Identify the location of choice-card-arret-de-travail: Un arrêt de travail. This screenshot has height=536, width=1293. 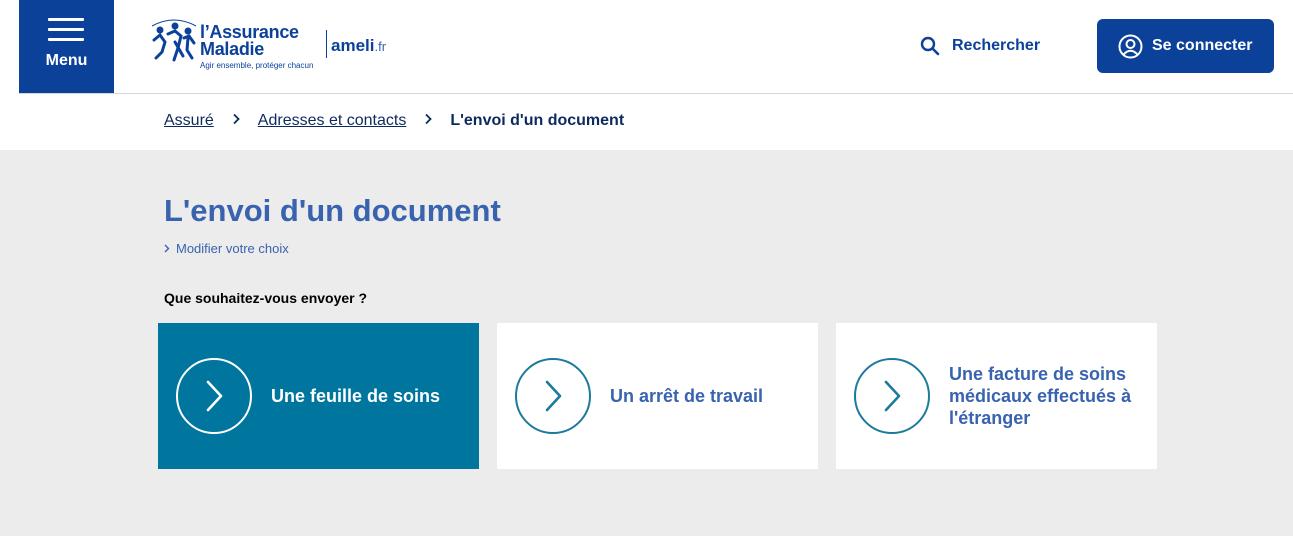
(657, 396).